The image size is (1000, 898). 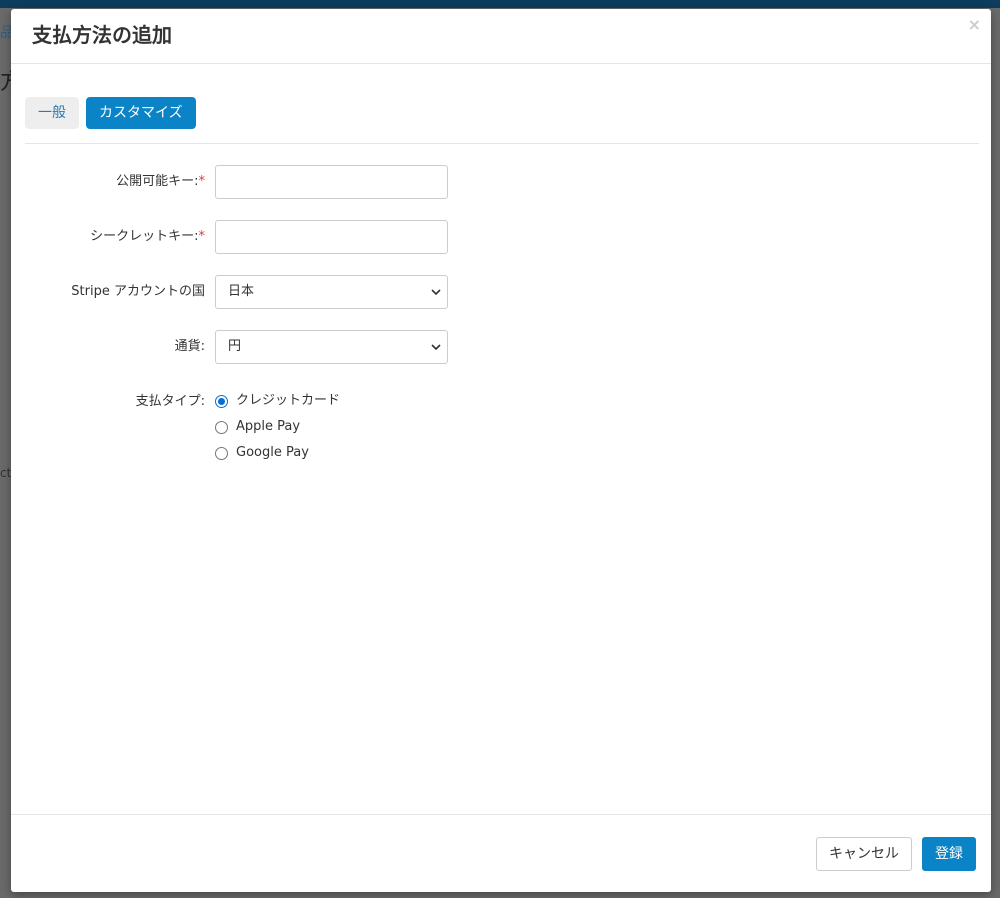 I want to click on form-row-account-country: Stripe アカウントの国 日本, so click(x=245, y=292).